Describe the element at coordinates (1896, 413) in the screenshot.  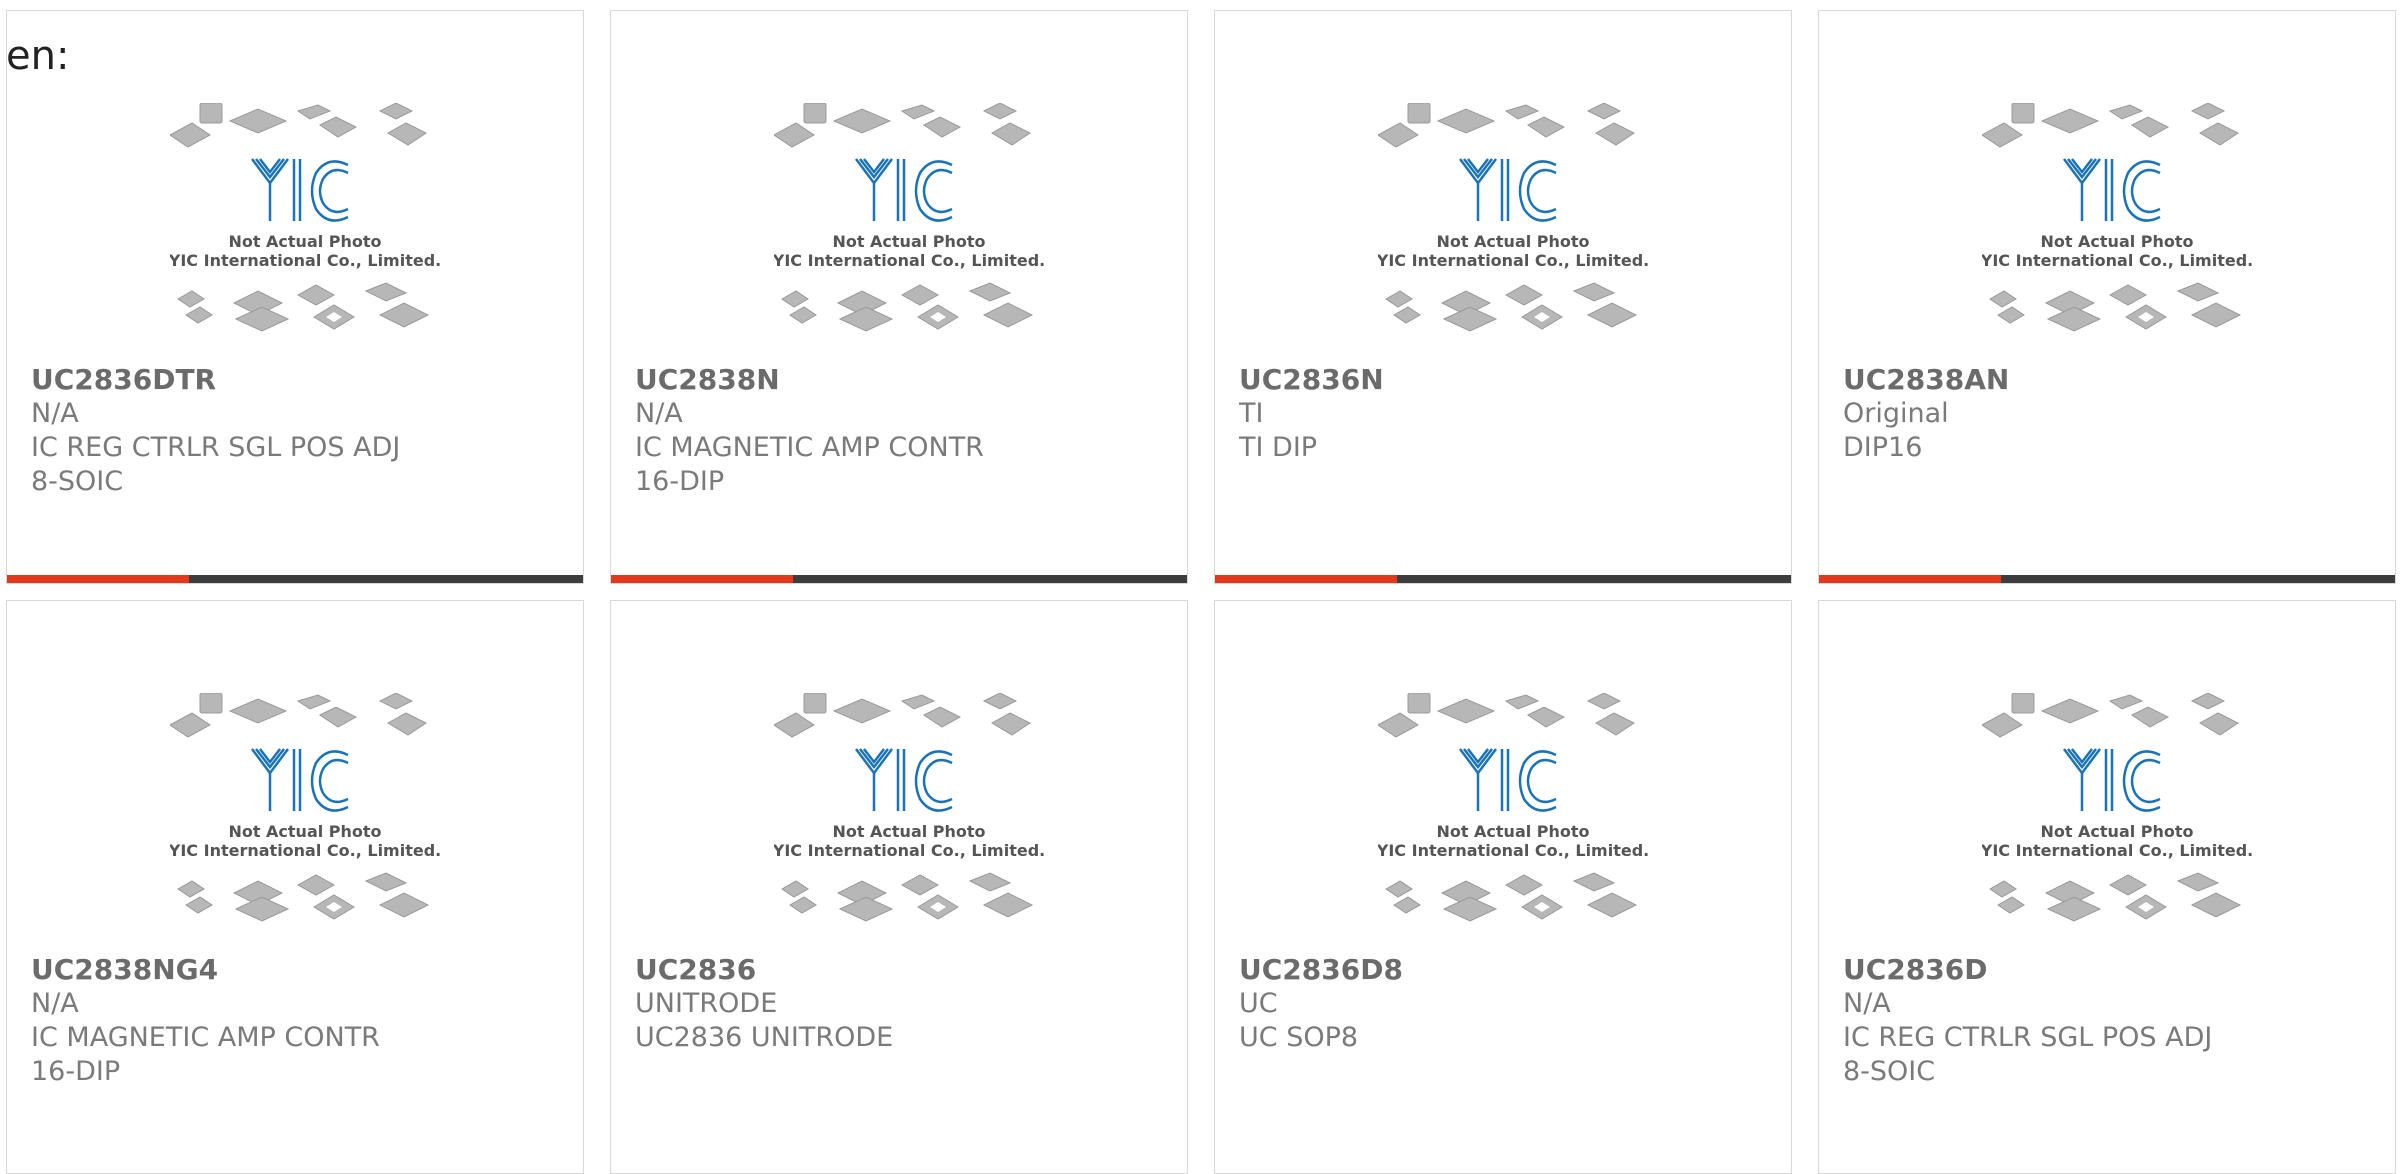
I see `manufacturer: Original` at that location.